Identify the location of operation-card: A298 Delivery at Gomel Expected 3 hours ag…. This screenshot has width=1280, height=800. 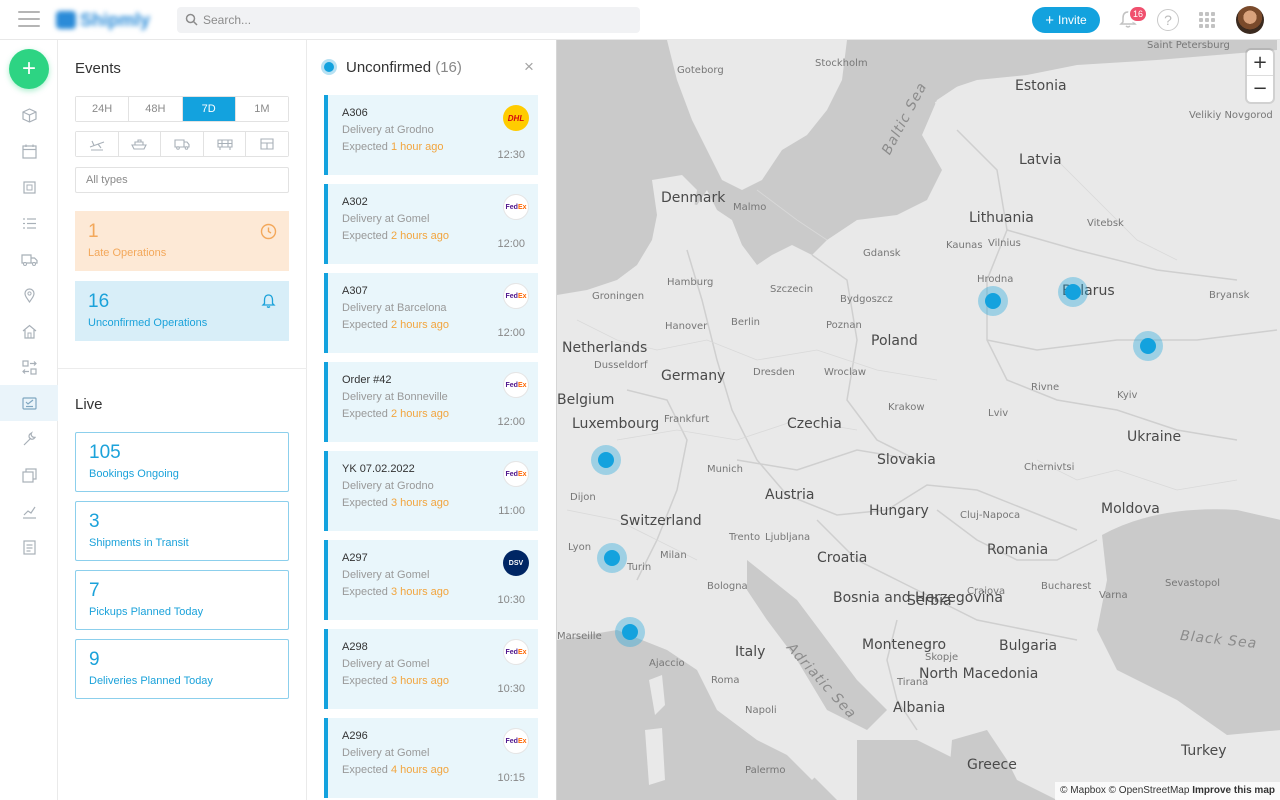
(431, 669).